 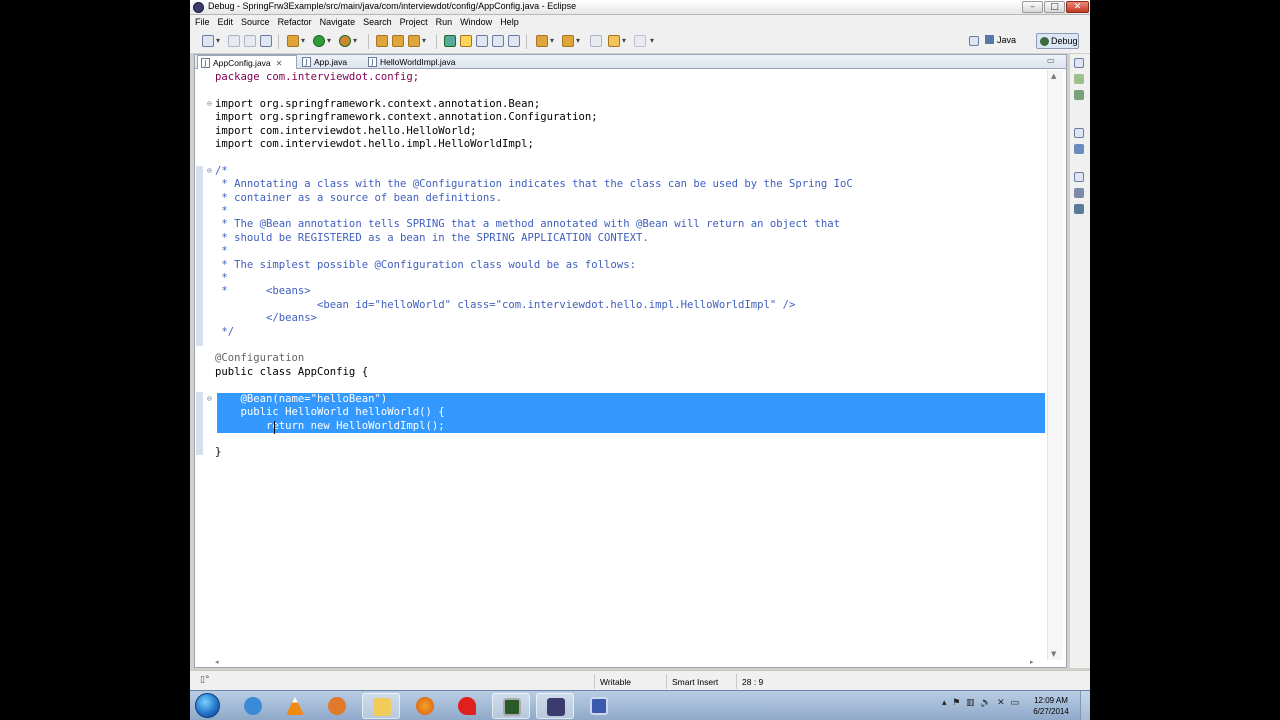 I want to click on taskbar-media-player, so click(x=337, y=706).